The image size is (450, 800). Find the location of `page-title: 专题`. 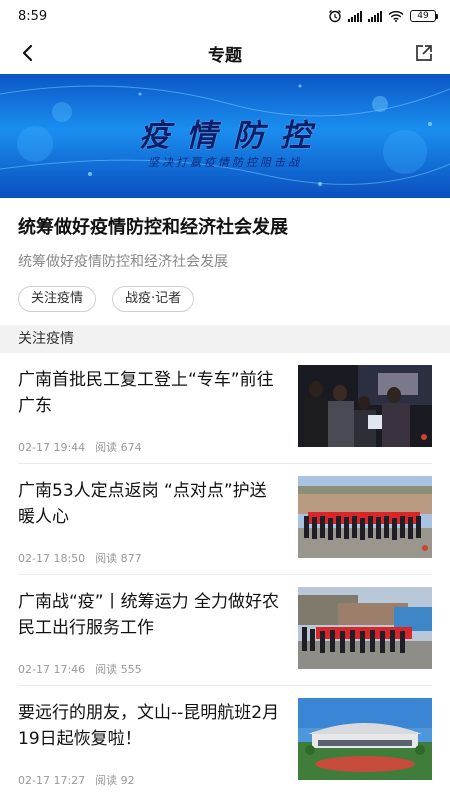

page-title: 专题 is located at coordinates (225, 55).